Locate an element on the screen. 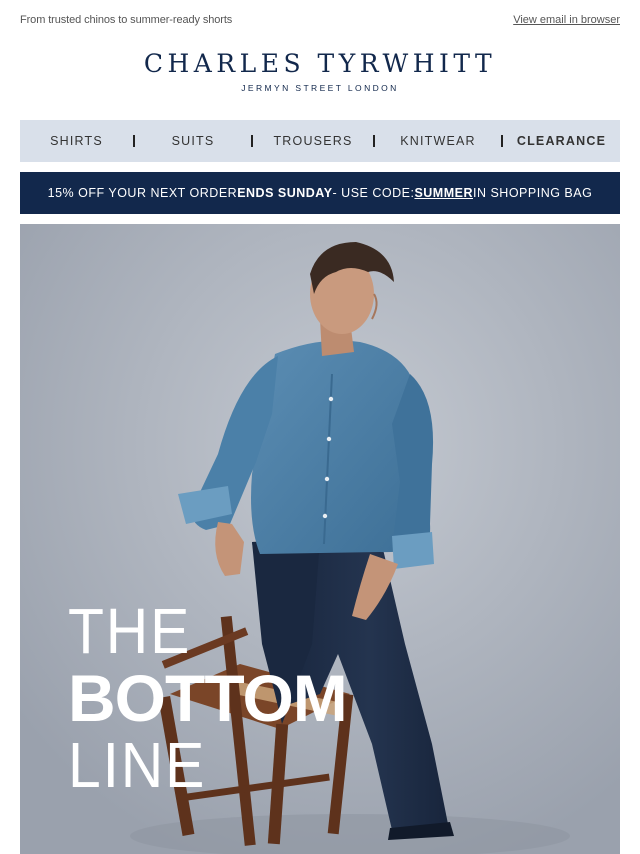 This screenshot has height=854, width=640. headline-line-2: BOTTOM is located at coordinates (208, 698).